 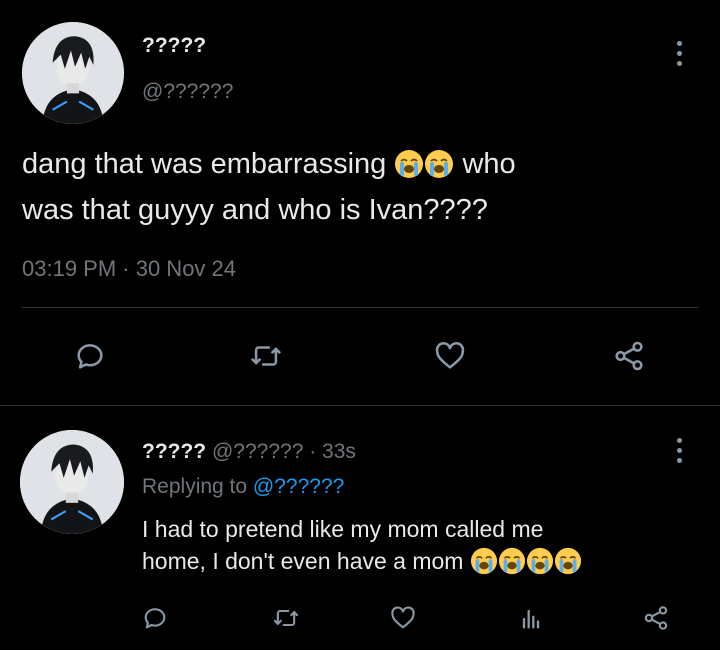 I want to click on replying-to-handle: @??????, so click(x=298, y=486).